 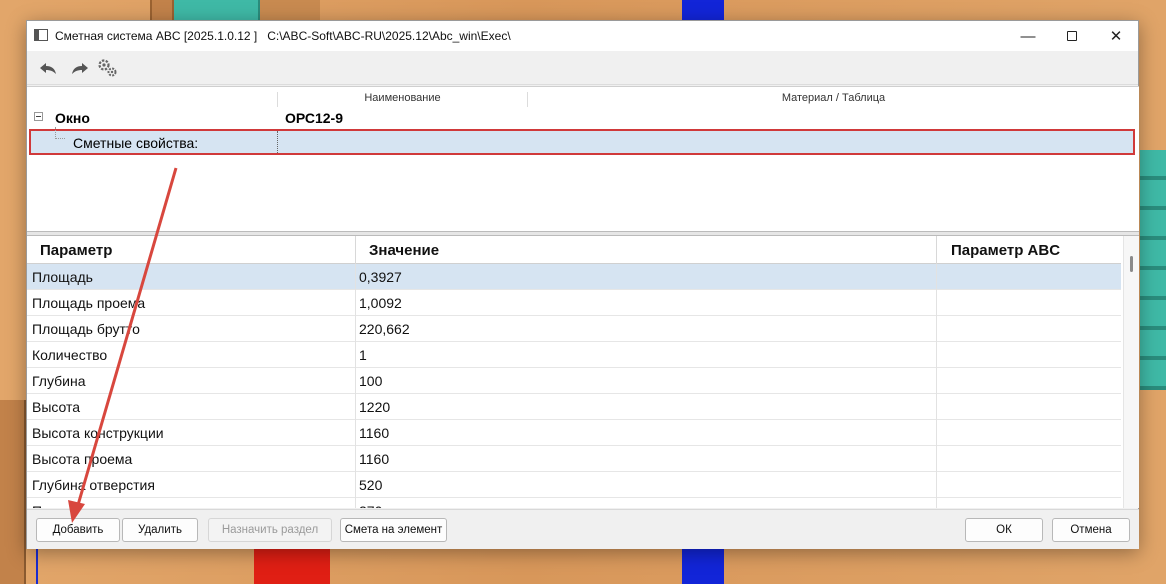 I want to click on table-row: Глубина отверстия 520, so click(x=574, y=485).